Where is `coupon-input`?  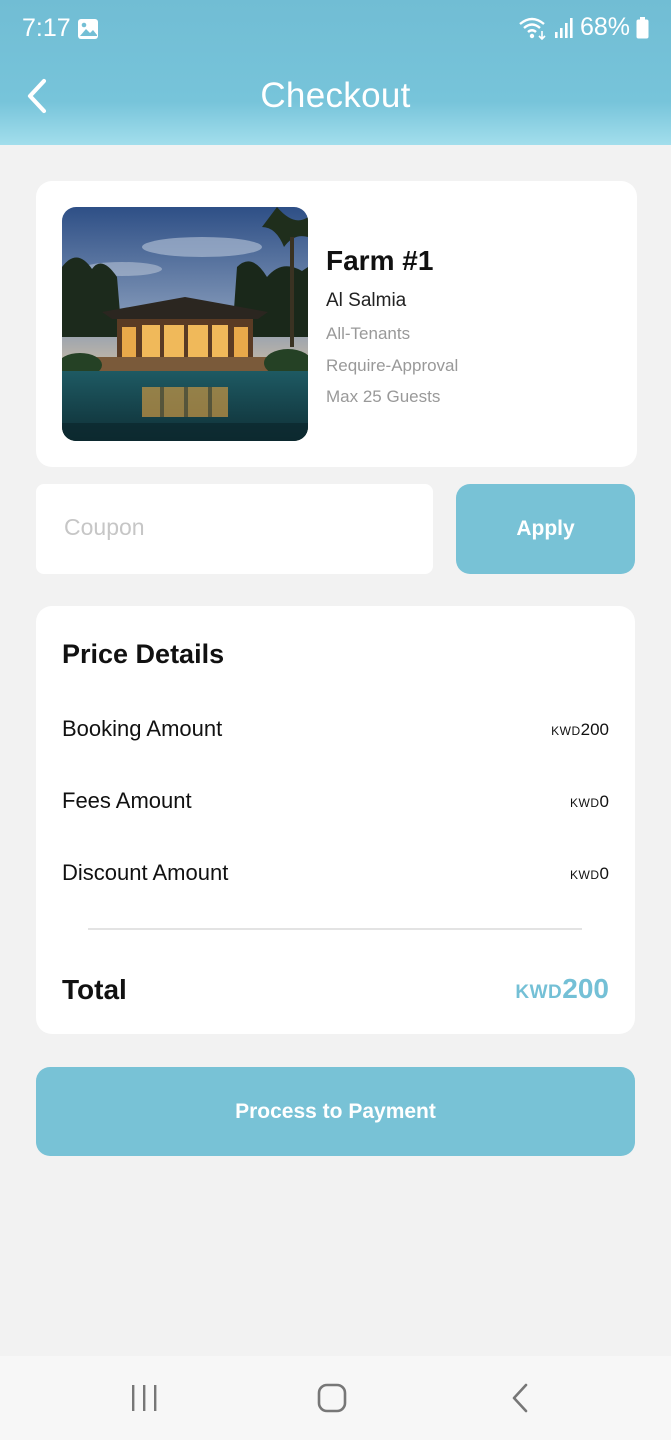 coupon-input is located at coordinates (234, 527).